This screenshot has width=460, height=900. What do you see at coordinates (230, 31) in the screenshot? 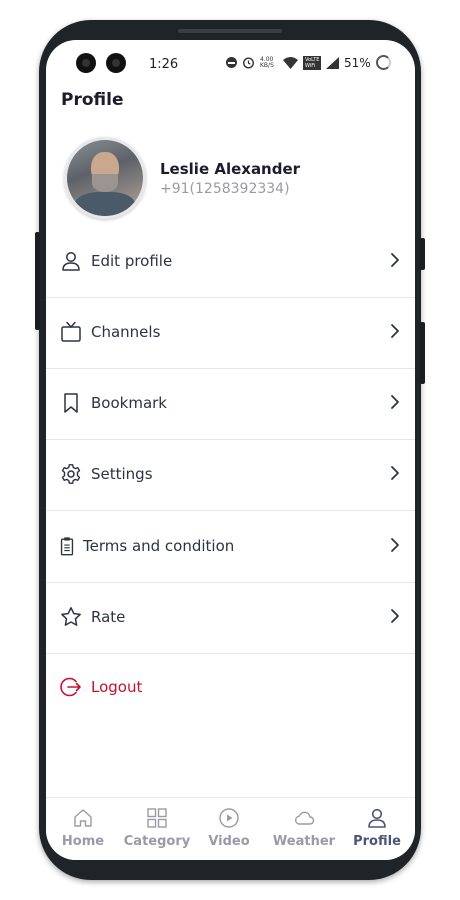
I see `earpiece` at bounding box center [230, 31].